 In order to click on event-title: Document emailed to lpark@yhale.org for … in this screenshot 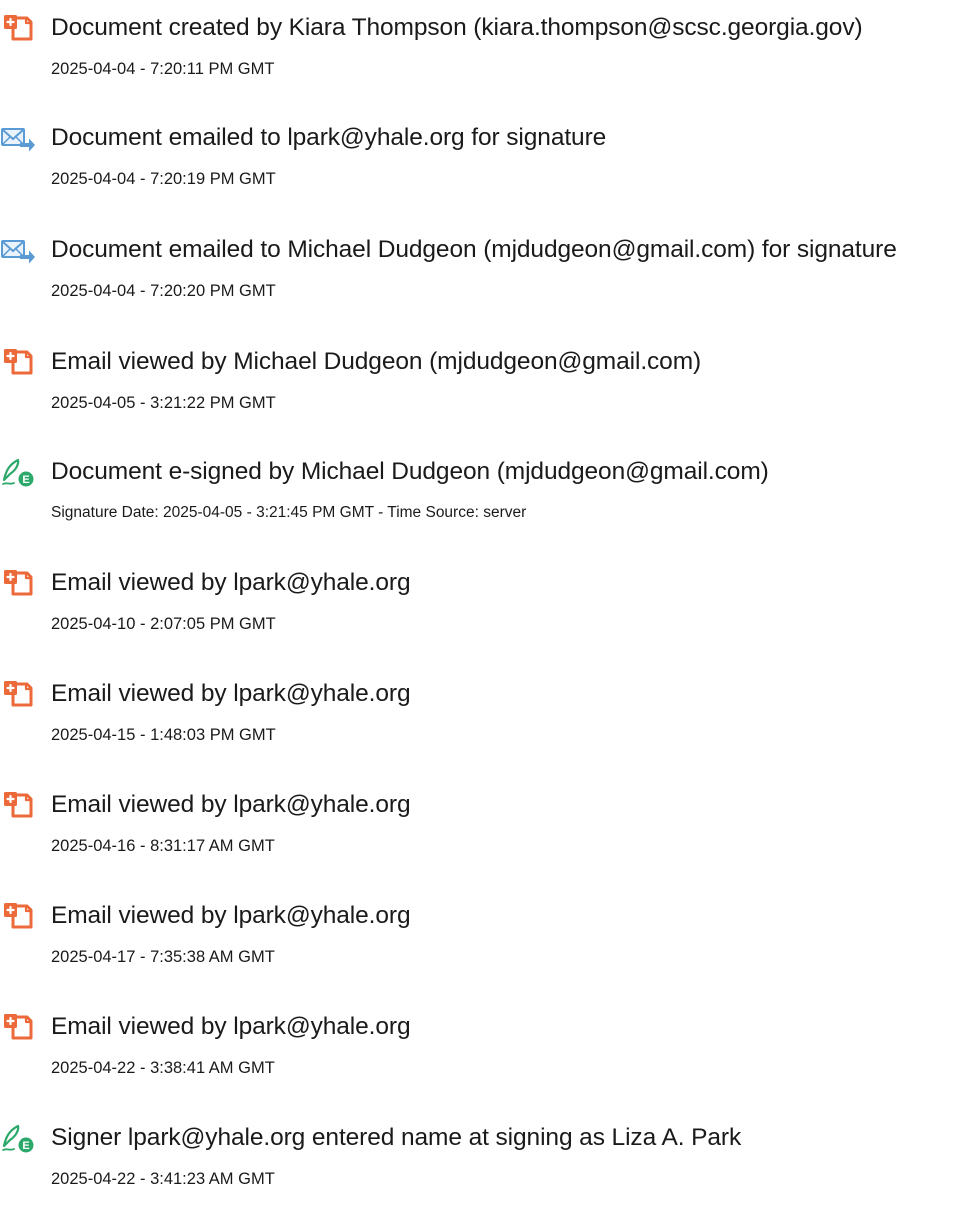, I will do `click(329, 137)`.